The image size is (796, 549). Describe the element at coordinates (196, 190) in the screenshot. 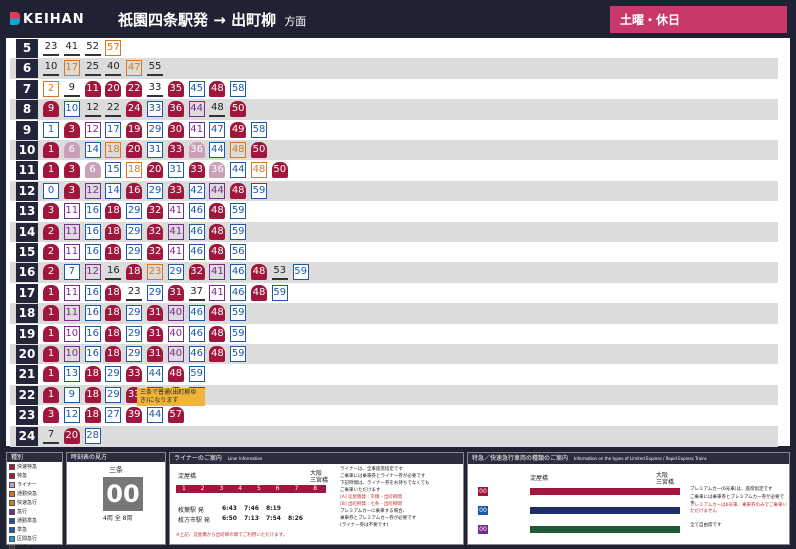

I see `departure-minute: 42` at that location.